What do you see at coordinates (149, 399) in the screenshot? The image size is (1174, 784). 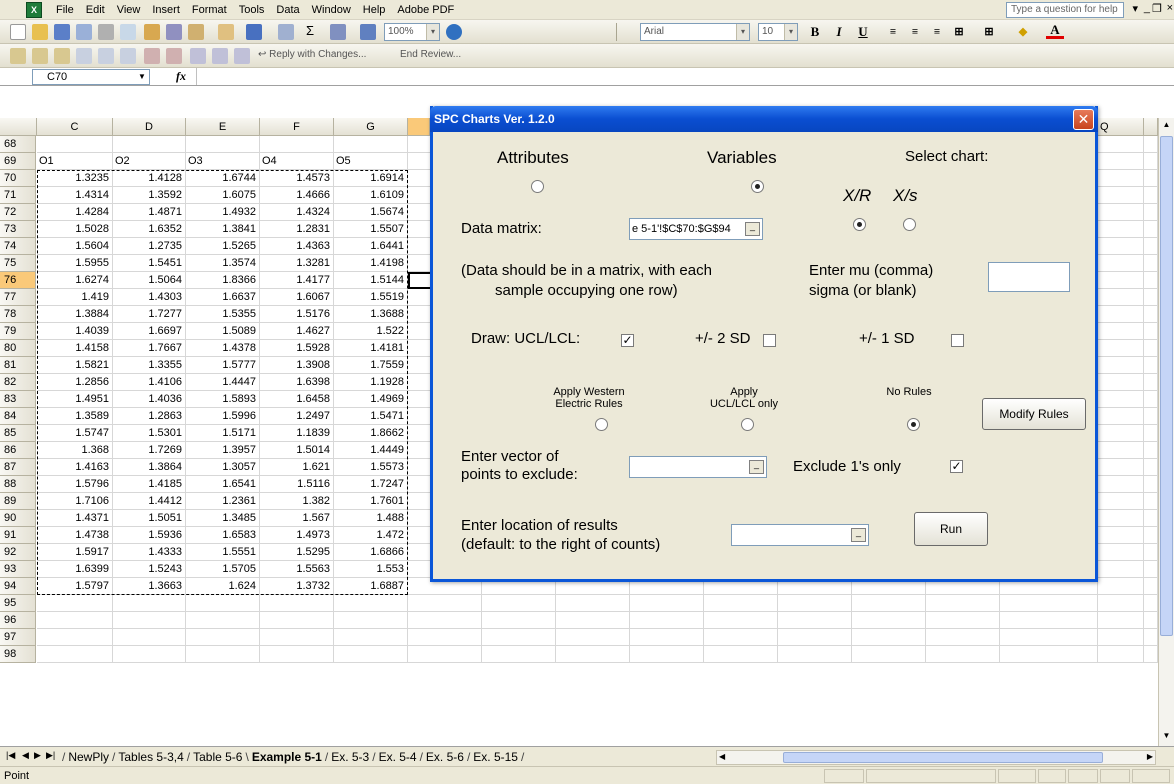 I see `table-cell: 1.4036` at bounding box center [149, 399].